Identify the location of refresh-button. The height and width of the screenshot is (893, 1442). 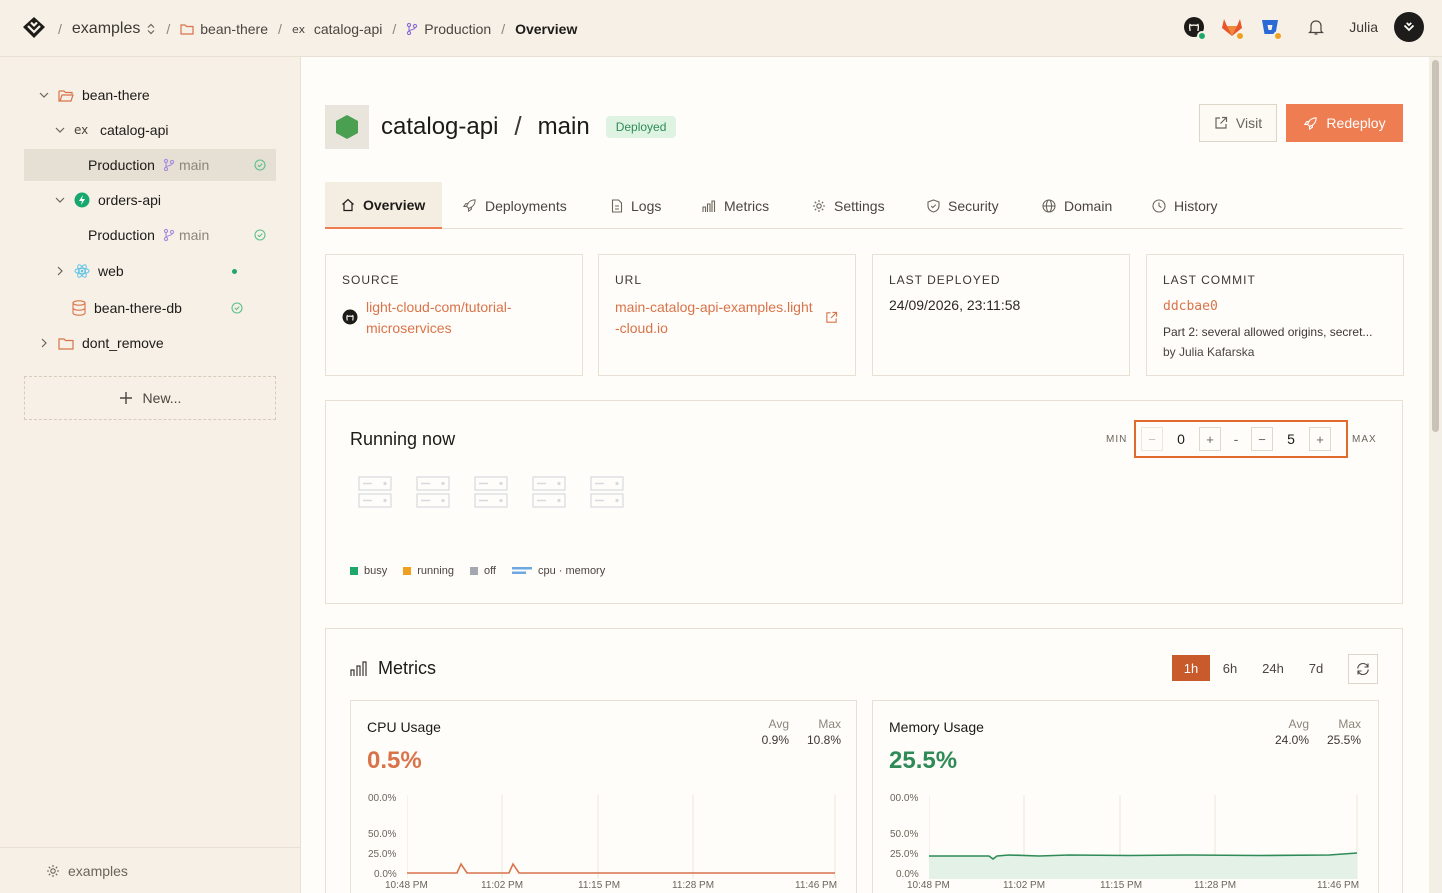
(1363, 669).